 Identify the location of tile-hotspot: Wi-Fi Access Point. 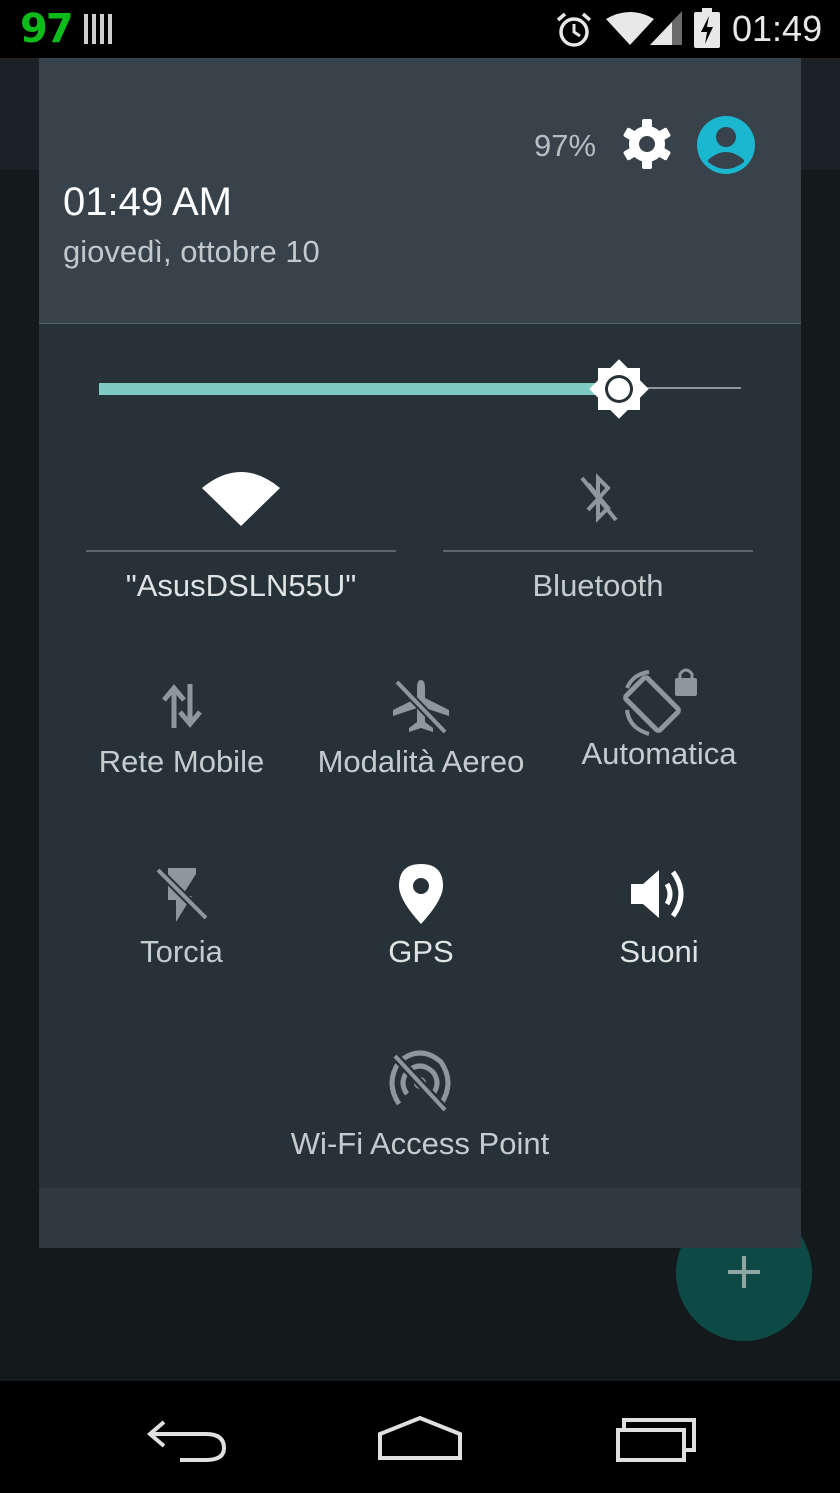
(420, 1106).